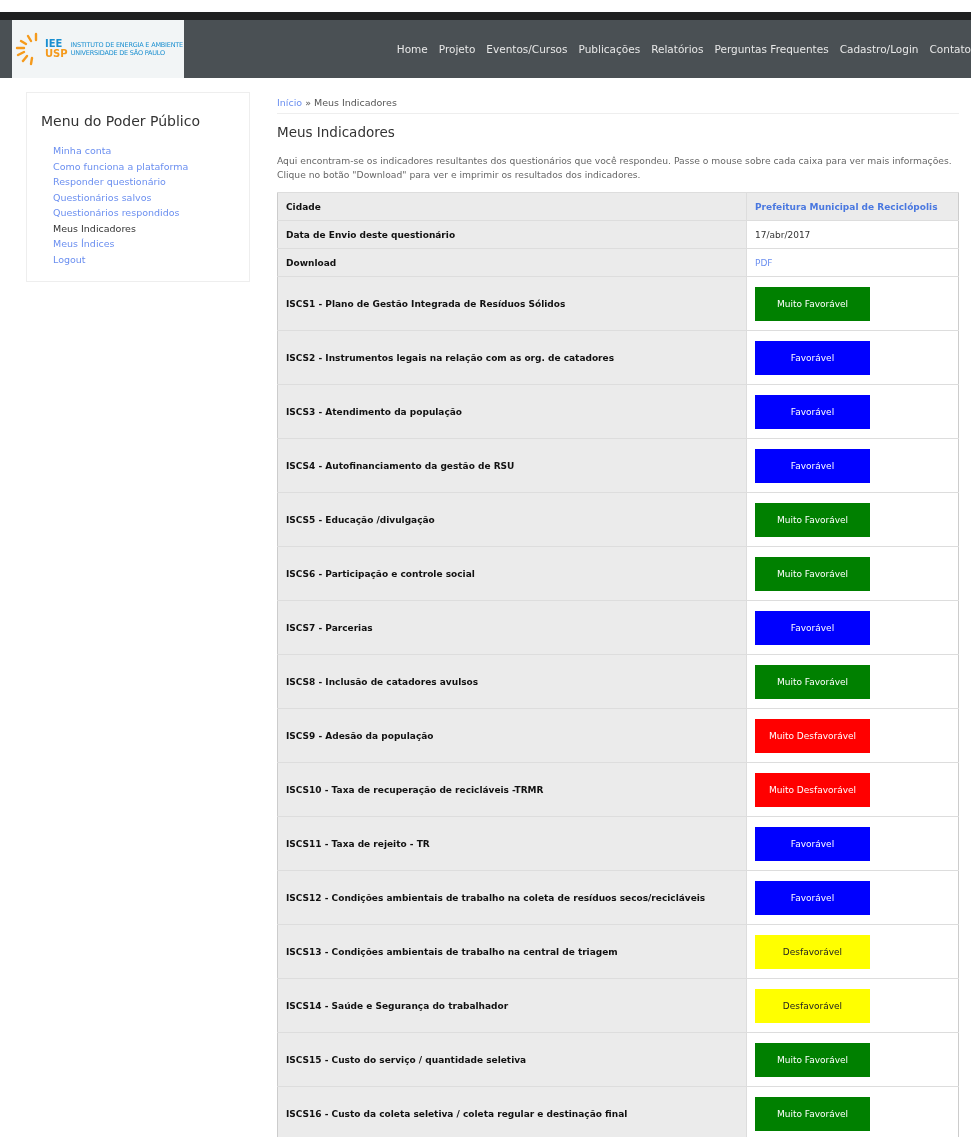  I want to click on breadcrumb-current: Meus Indicadores, so click(355, 102).